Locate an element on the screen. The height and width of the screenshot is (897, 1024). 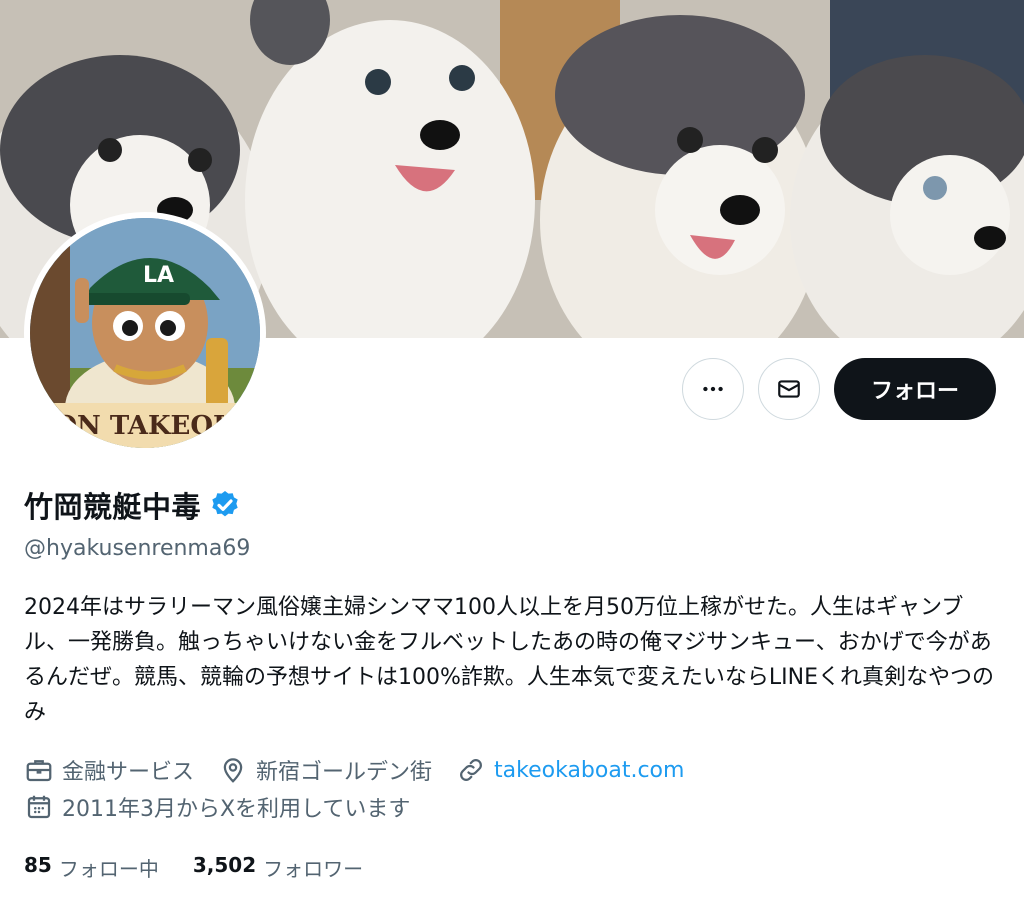
profile-actions: フォロー is located at coordinates (839, 389).